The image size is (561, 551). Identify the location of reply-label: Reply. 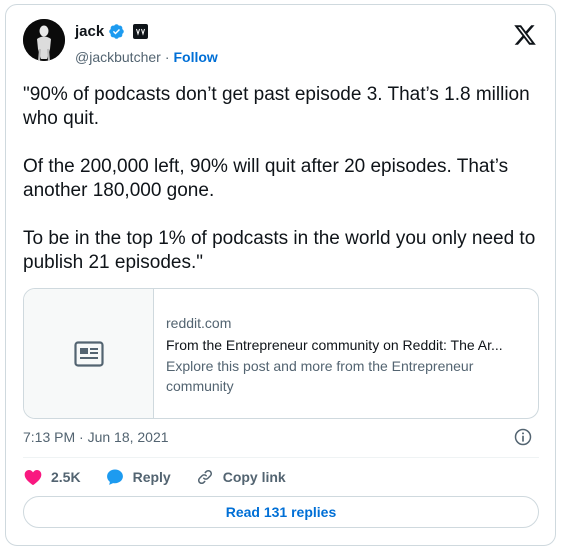
(151, 477).